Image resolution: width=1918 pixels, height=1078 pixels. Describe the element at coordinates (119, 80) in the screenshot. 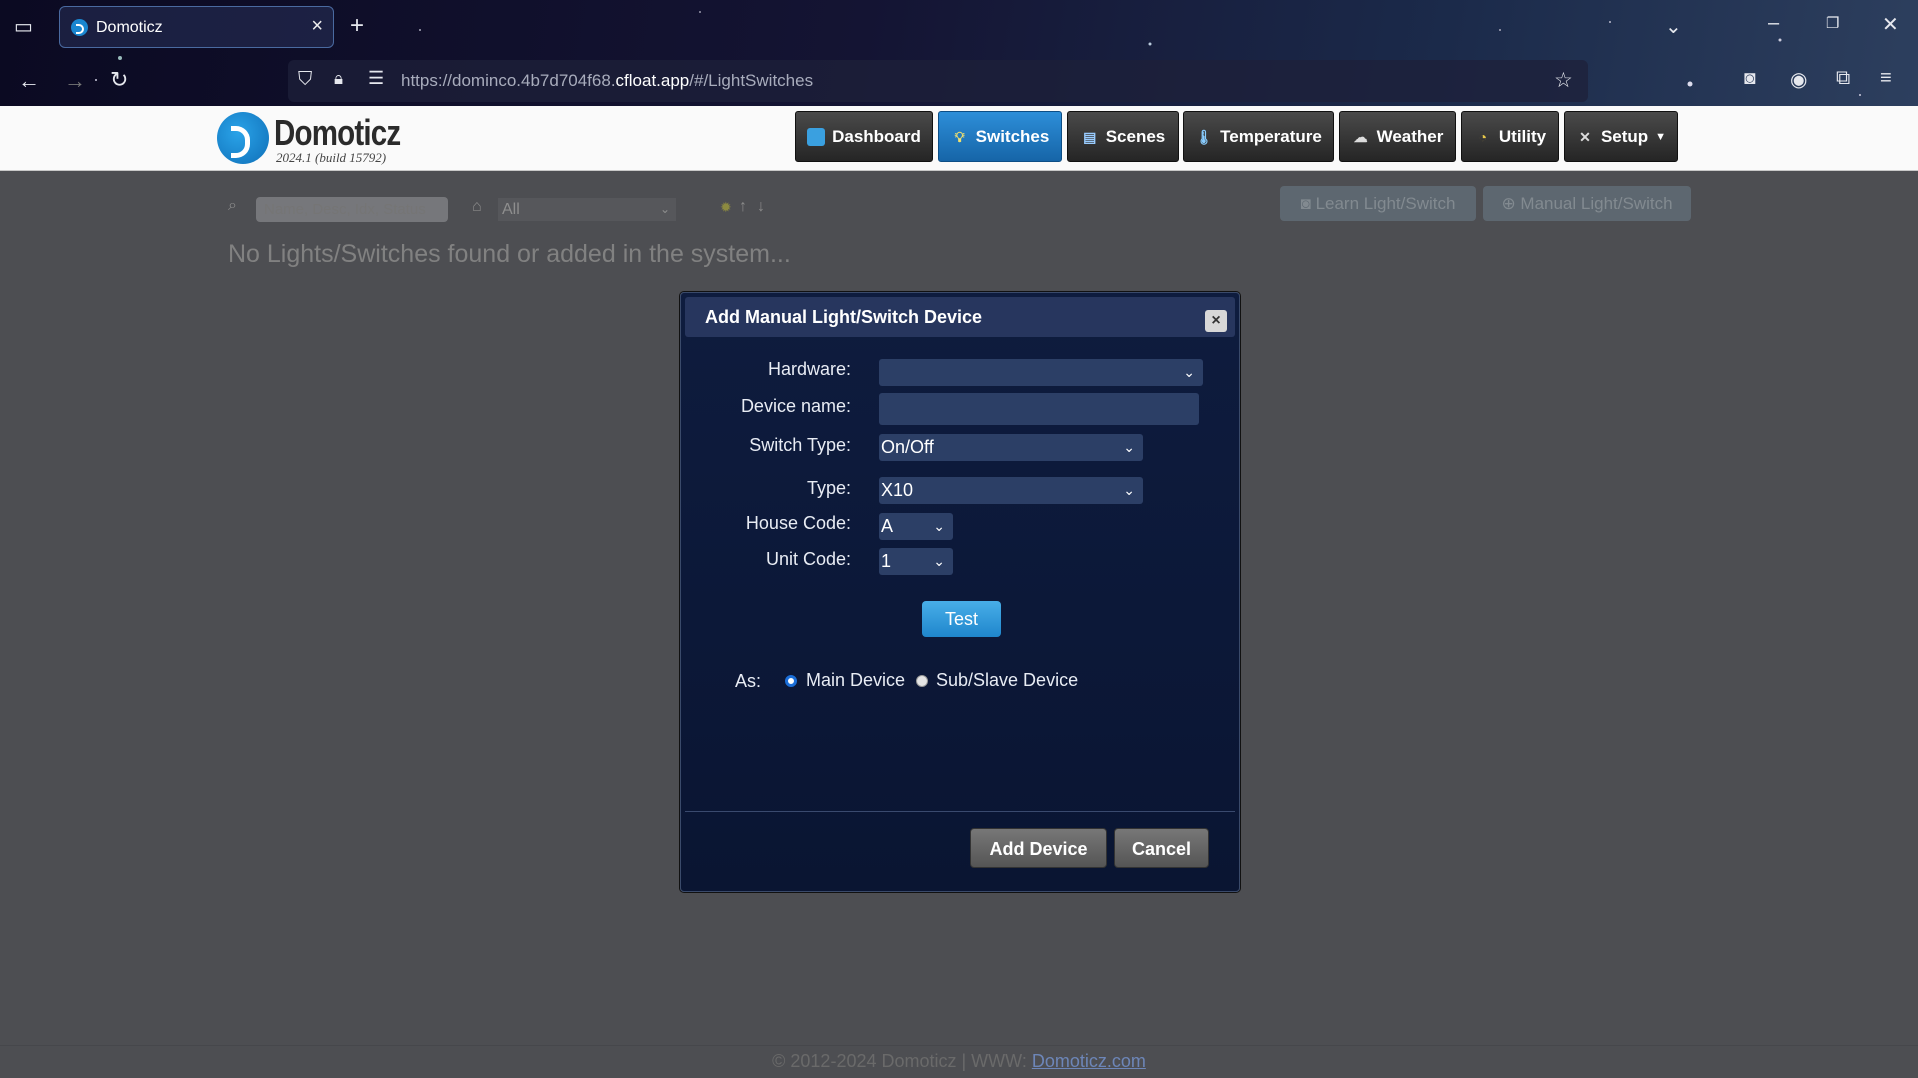

I see `reload-icon: ↻` at that location.